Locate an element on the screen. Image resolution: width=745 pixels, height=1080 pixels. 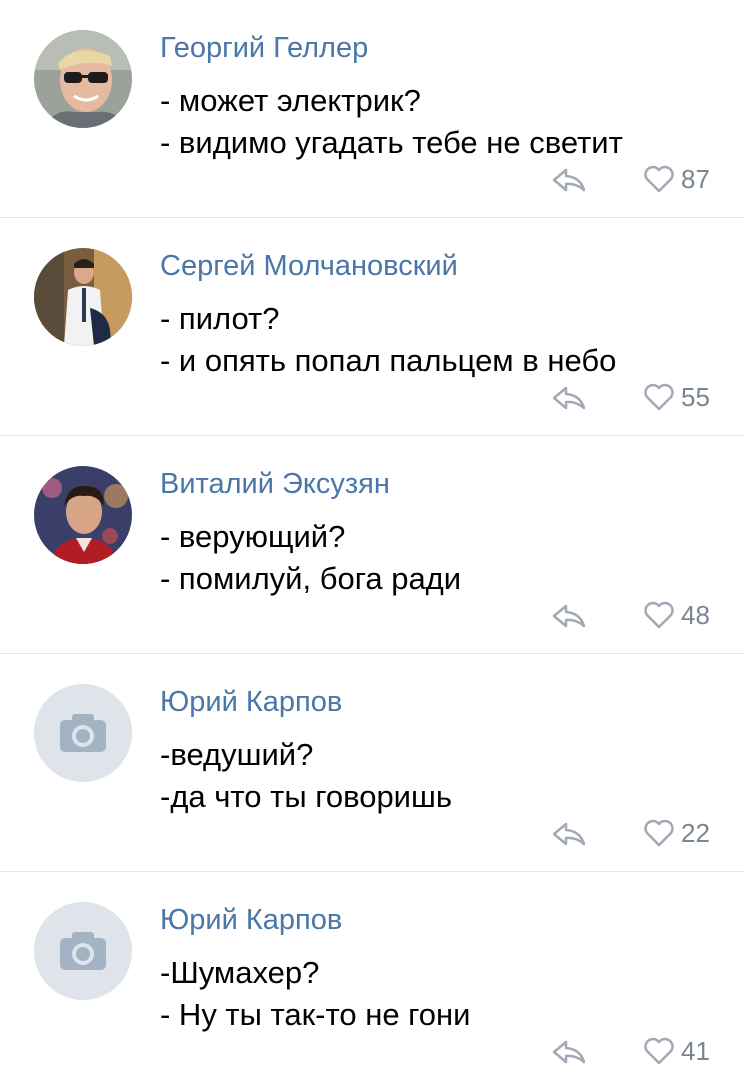
comment-text-line: - верующий? is located at coordinates (253, 536).